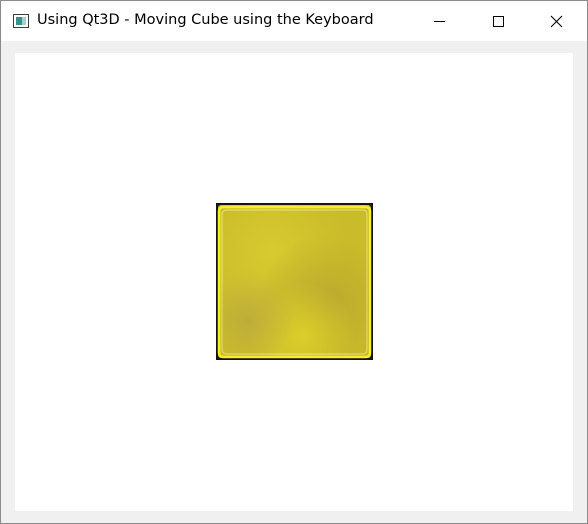 Image resolution: width=588 pixels, height=524 pixels. I want to click on maximize-icon, so click(498, 21).